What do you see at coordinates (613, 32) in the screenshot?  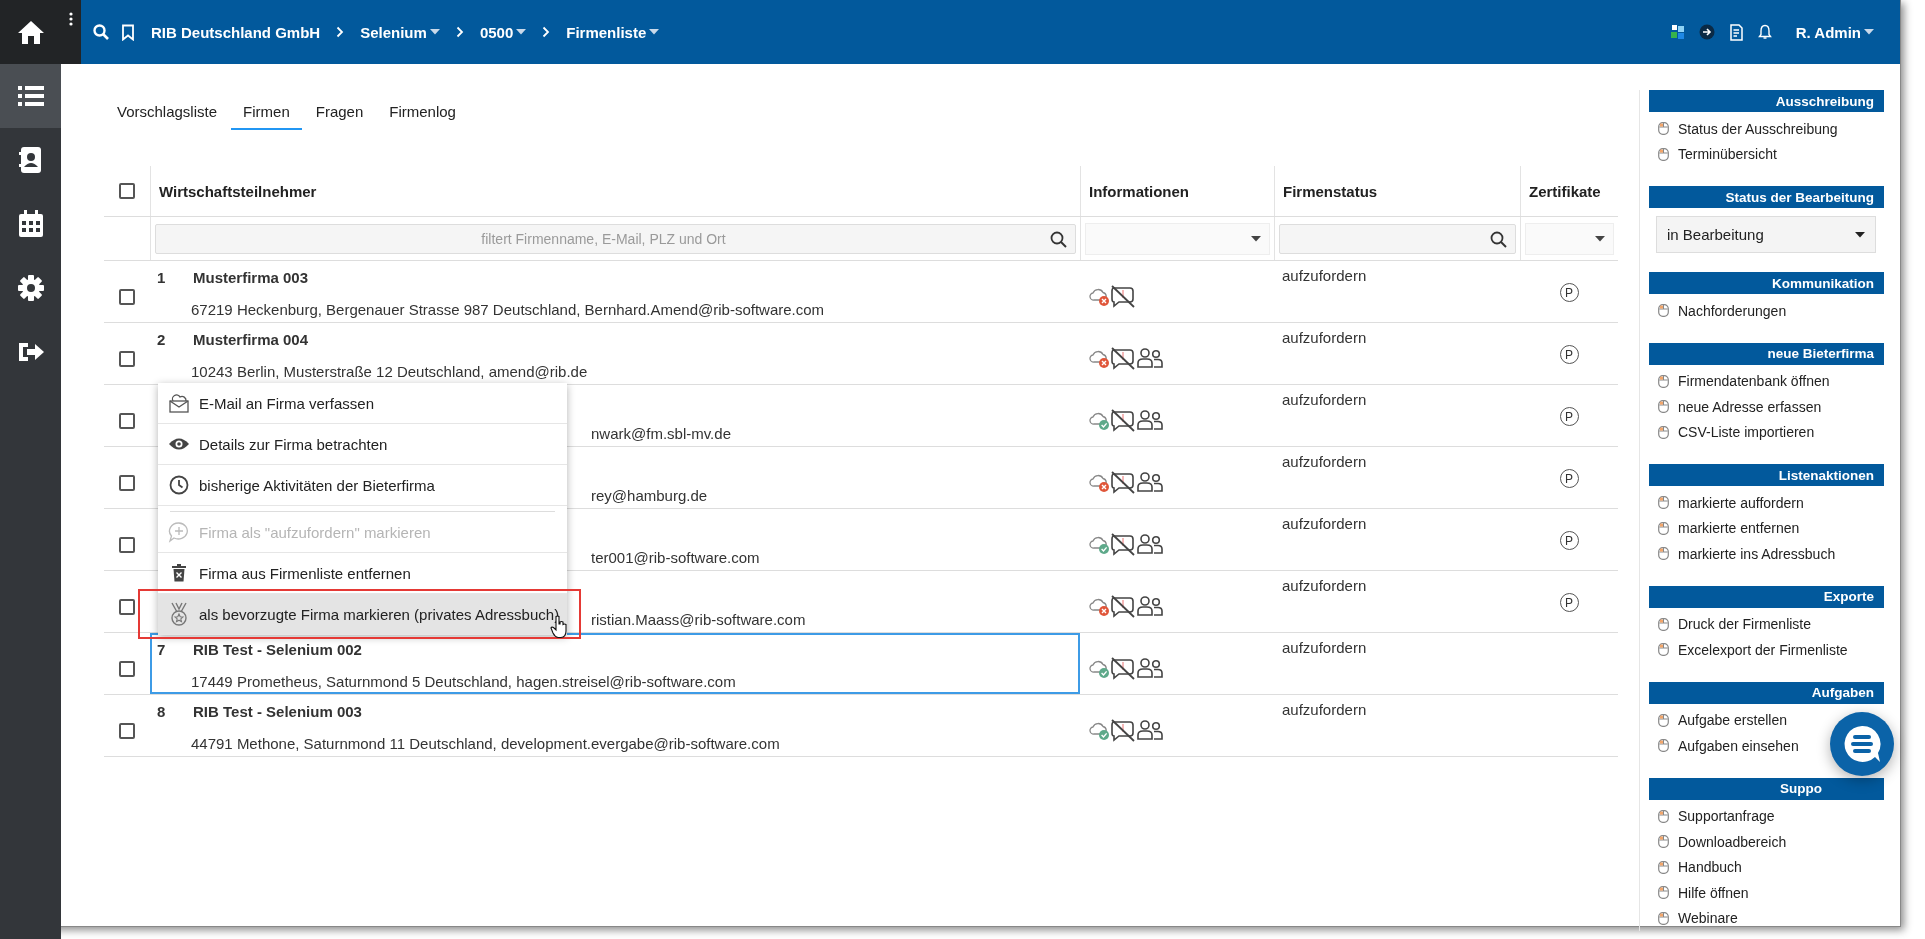 I see `breadcrumb-link: Firmenliste` at bounding box center [613, 32].